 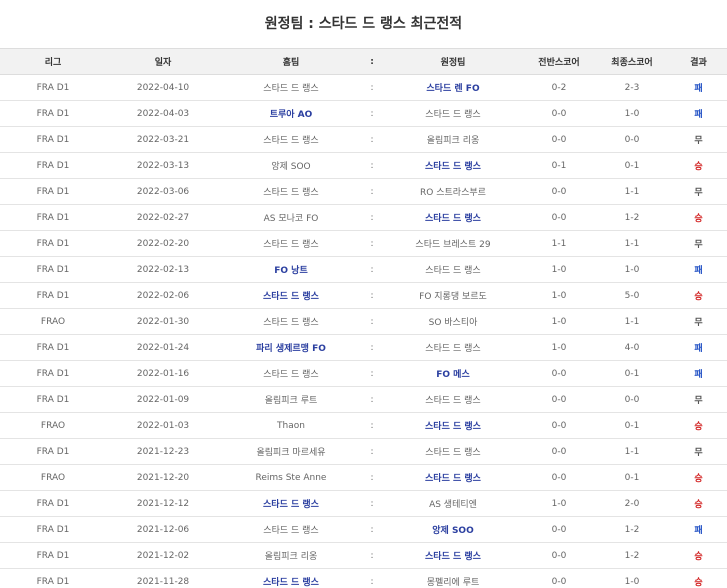 I want to click on cell-home-team: 올림피크 마르세유, so click(x=291, y=451).